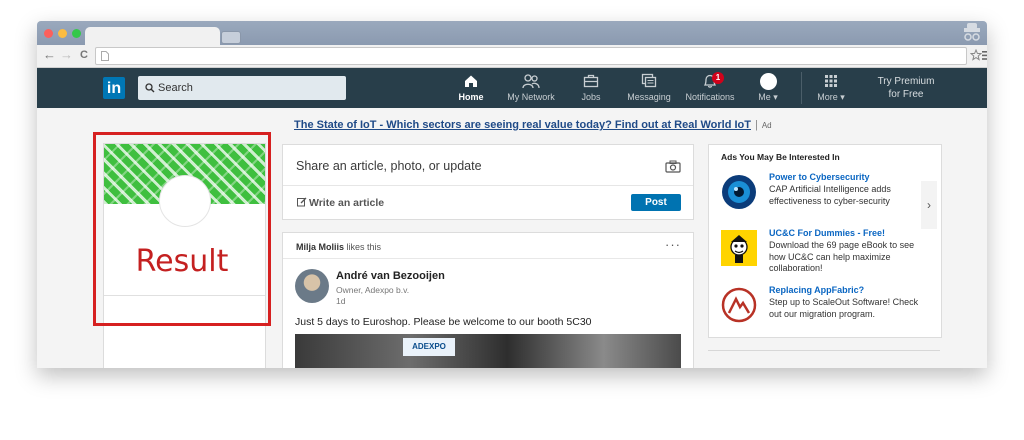  I want to click on right-rail-divider, so click(824, 350).